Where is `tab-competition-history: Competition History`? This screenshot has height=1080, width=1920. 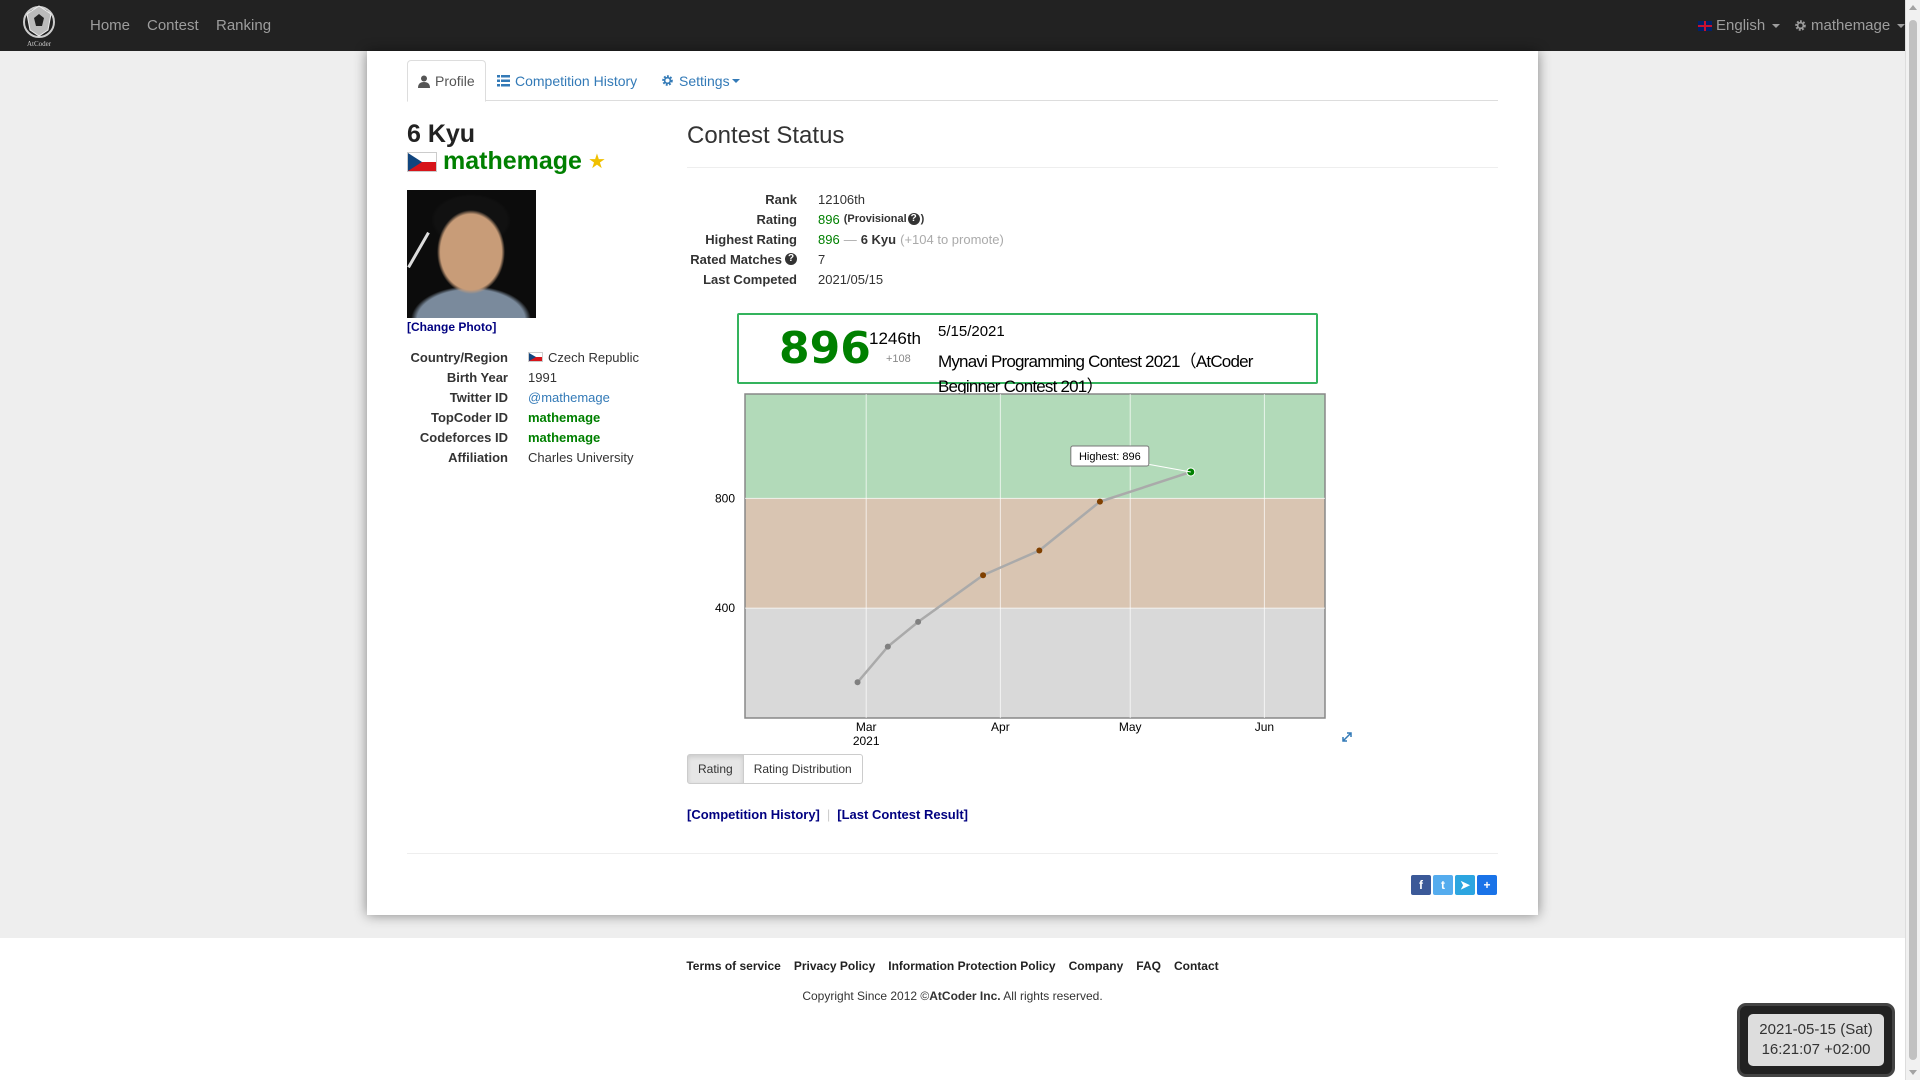
tab-competition-history: Competition History is located at coordinates (567, 80).